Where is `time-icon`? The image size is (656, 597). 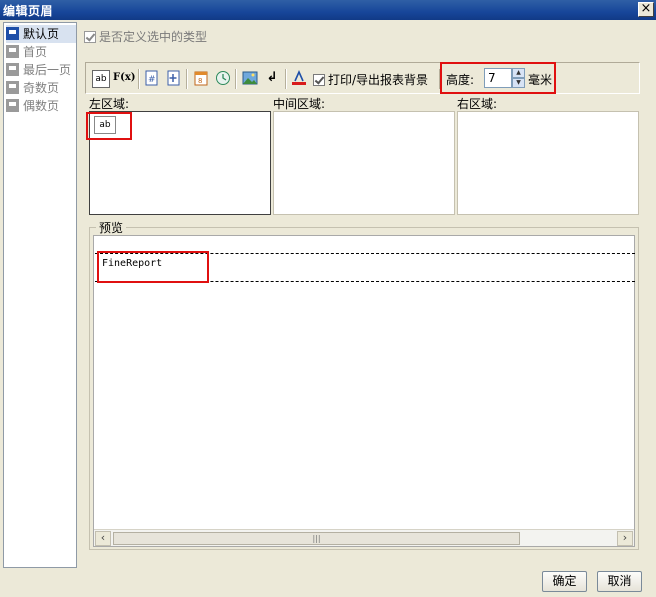
time-icon is located at coordinates (223, 79).